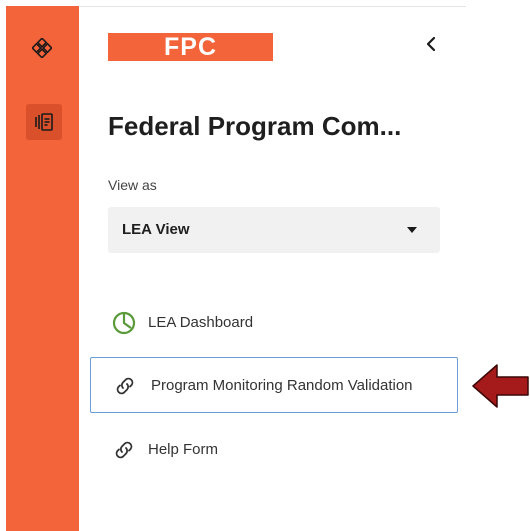  I want to click on nav-item-program-monitoring-random-validation: Program Monitoring Random Validation, so click(274, 385).